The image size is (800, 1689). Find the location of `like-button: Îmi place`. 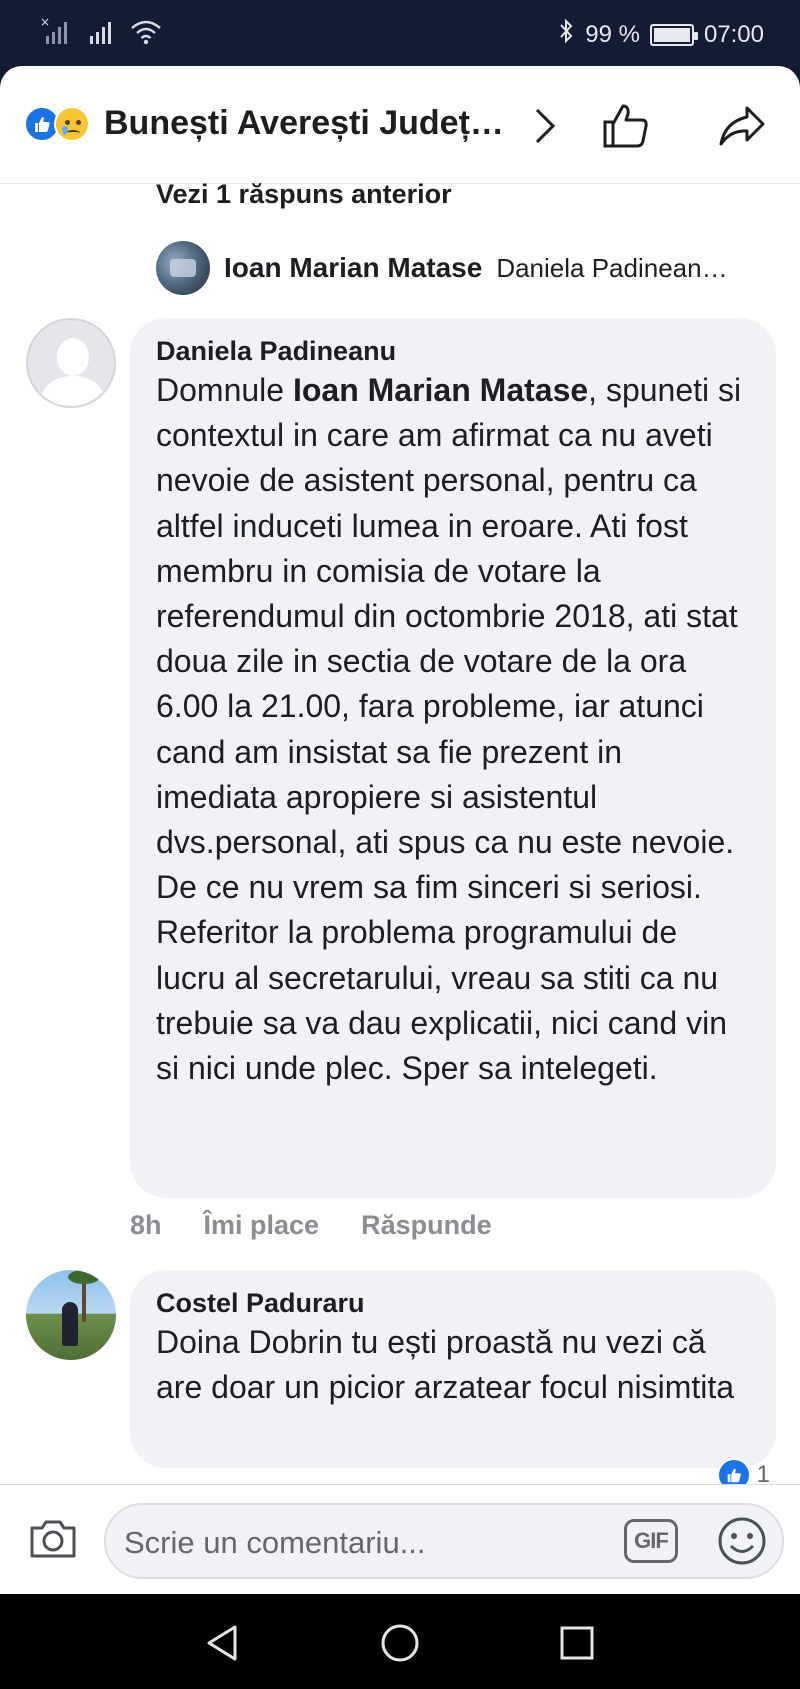

like-button: Îmi place is located at coordinates (262, 1225).